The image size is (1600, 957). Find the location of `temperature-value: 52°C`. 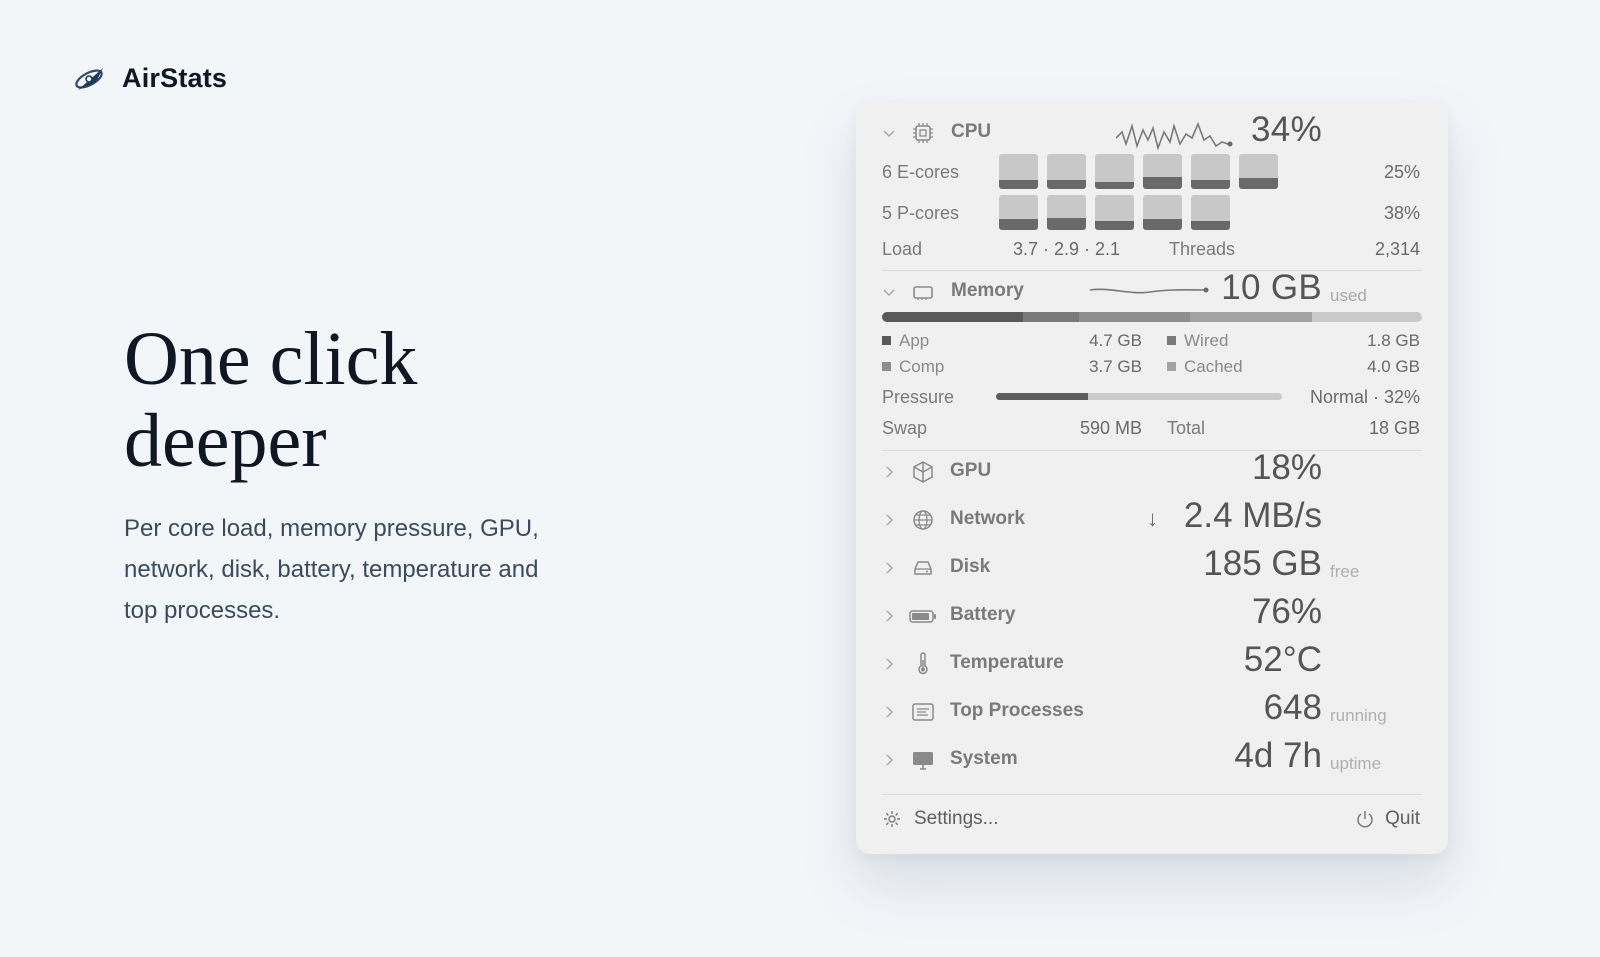

temperature-value: 52°C is located at coordinates (1282, 659).